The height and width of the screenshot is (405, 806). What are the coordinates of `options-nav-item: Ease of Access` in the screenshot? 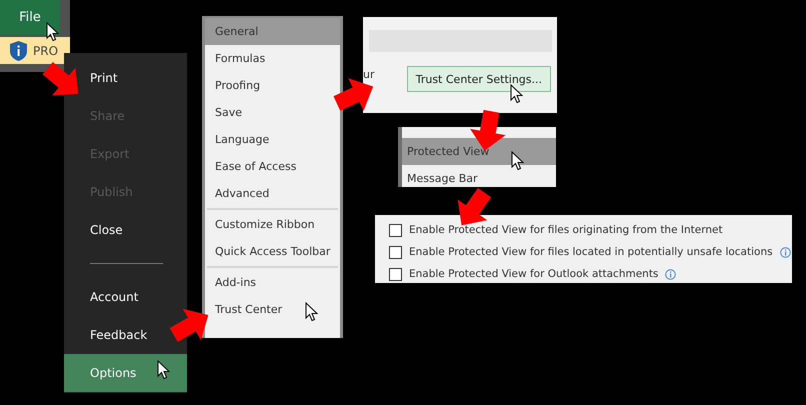 It's located at (272, 166).